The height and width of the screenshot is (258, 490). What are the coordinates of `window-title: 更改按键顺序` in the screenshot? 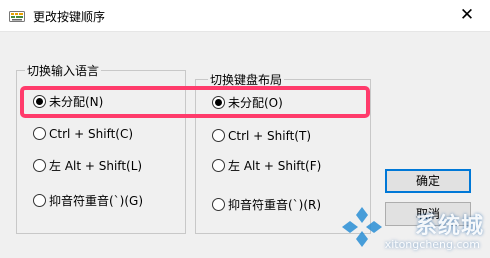 It's located at (69, 17).